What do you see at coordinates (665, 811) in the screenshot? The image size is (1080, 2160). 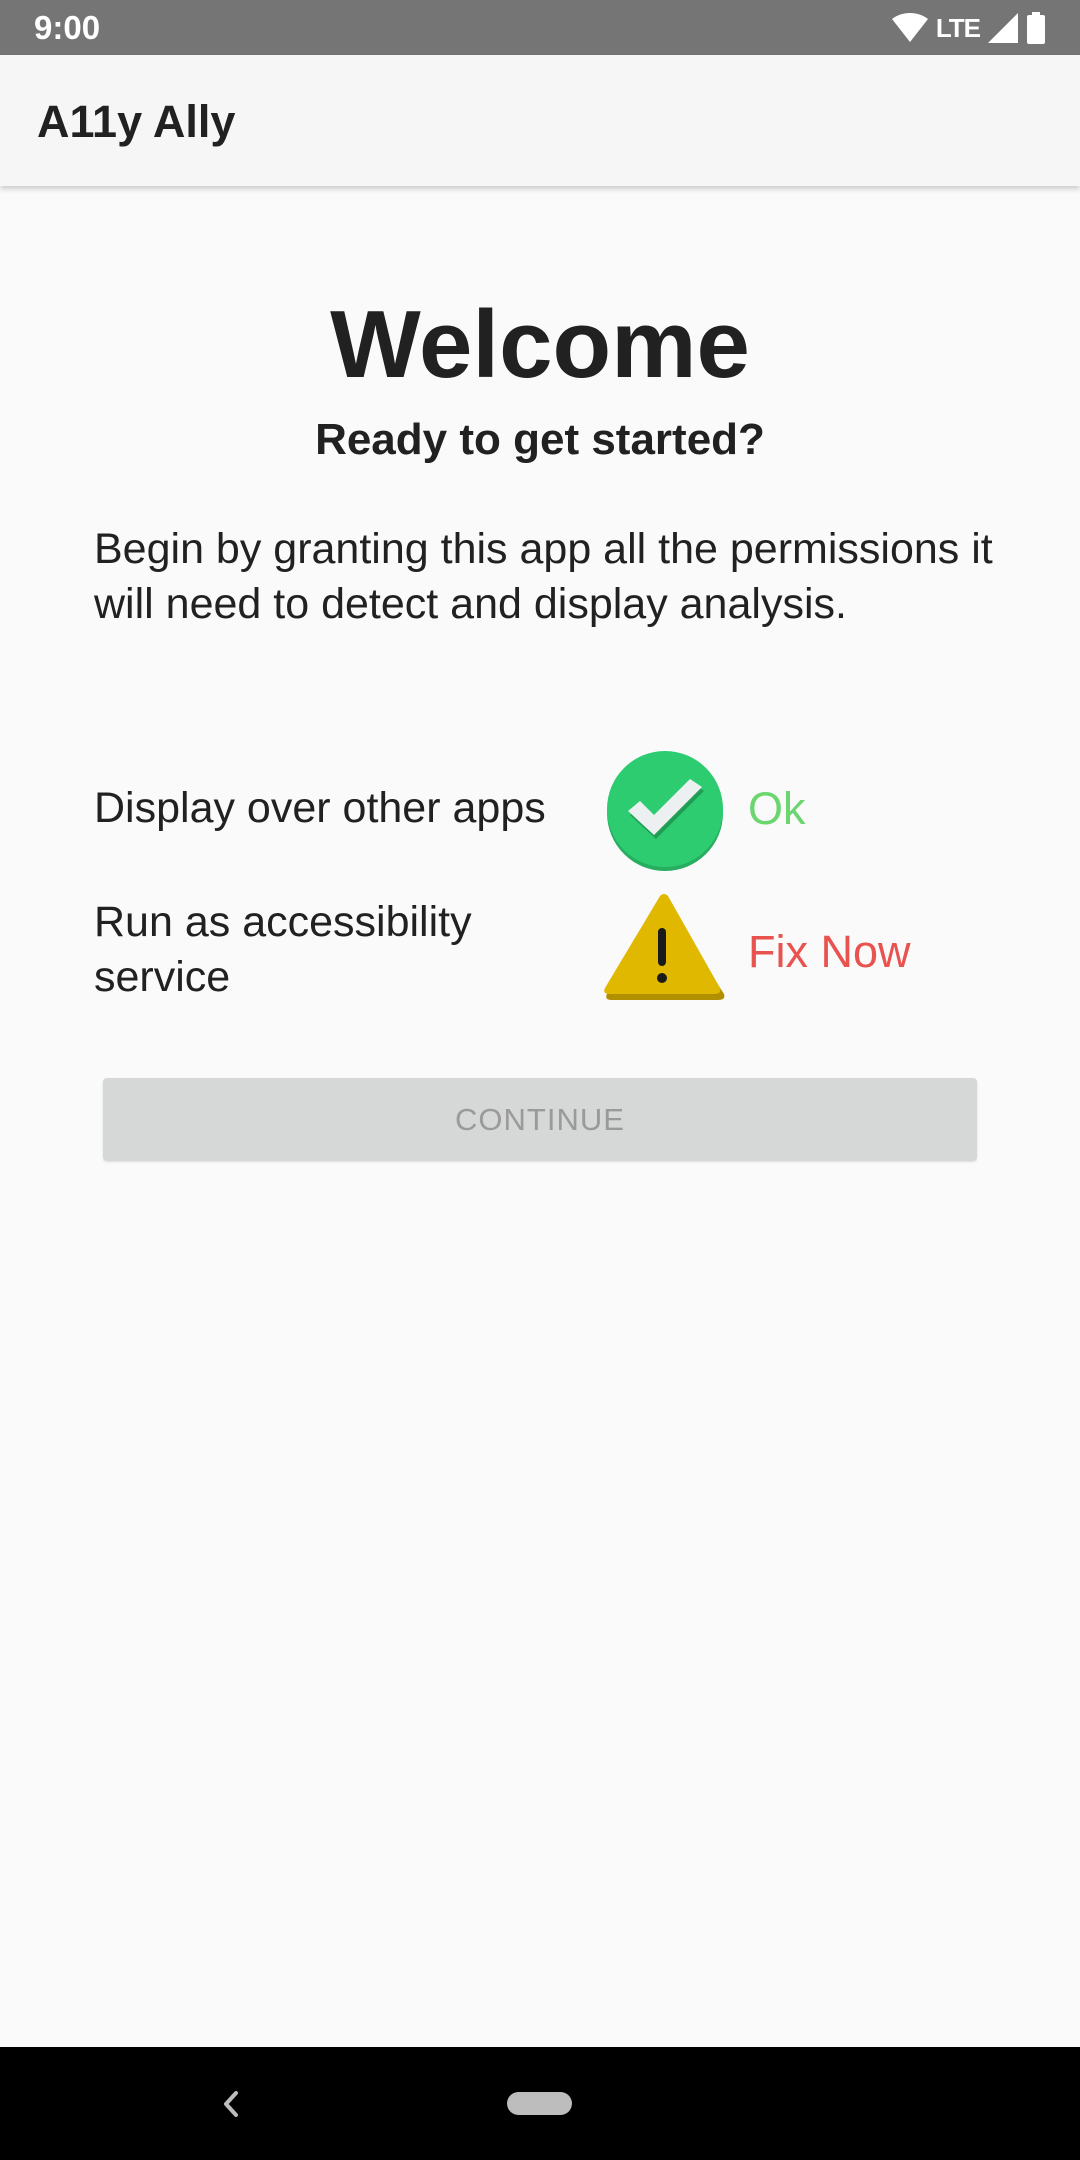 I see `check-circle-icon` at bounding box center [665, 811].